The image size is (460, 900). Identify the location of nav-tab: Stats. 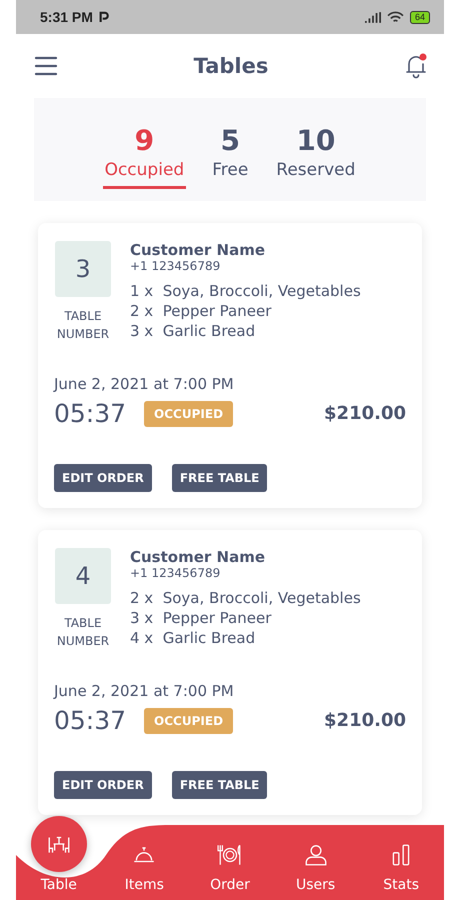
(401, 850).